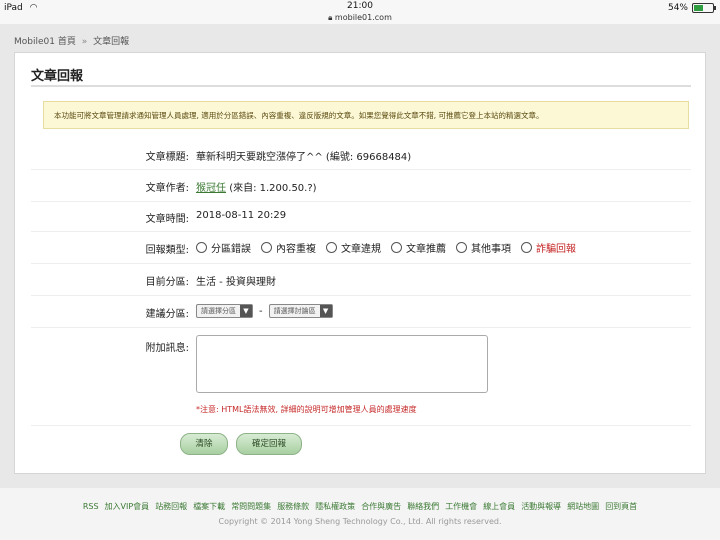 The image size is (720, 540). I want to click on row-time: 文章時間: 2018-08-11 20:29, so click(361, 216).